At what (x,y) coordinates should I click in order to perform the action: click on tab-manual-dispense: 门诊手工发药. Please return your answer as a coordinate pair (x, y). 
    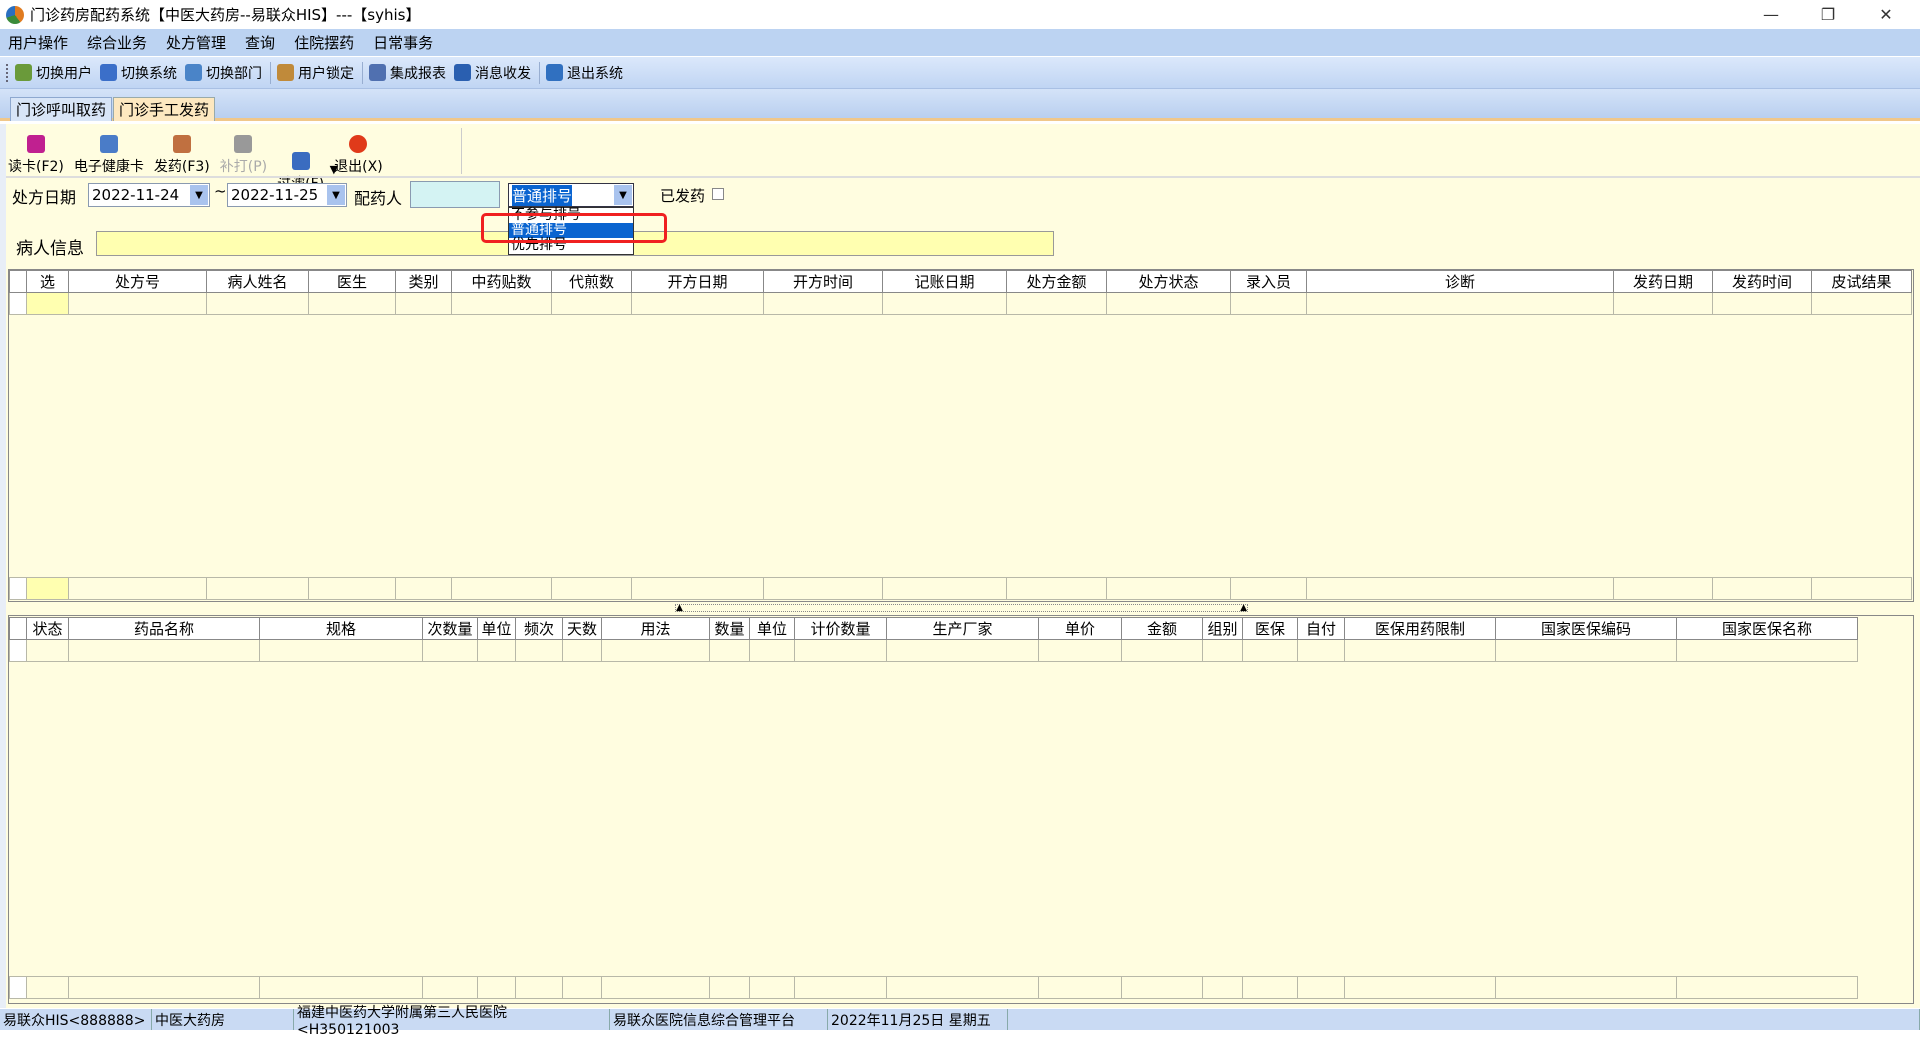
    Looking at the image, I should click on (164, 109).